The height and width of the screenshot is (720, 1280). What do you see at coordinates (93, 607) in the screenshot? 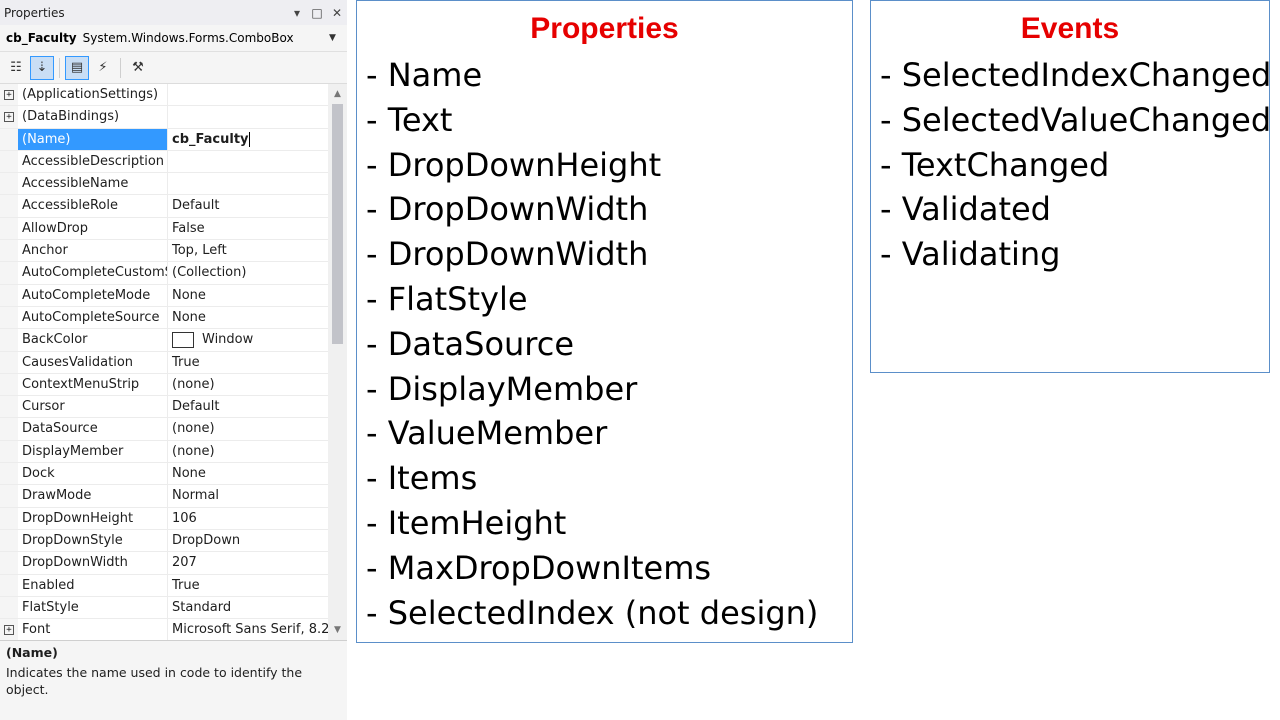
I see `property-name: FlatStyle` at bounding box center [93, 607].